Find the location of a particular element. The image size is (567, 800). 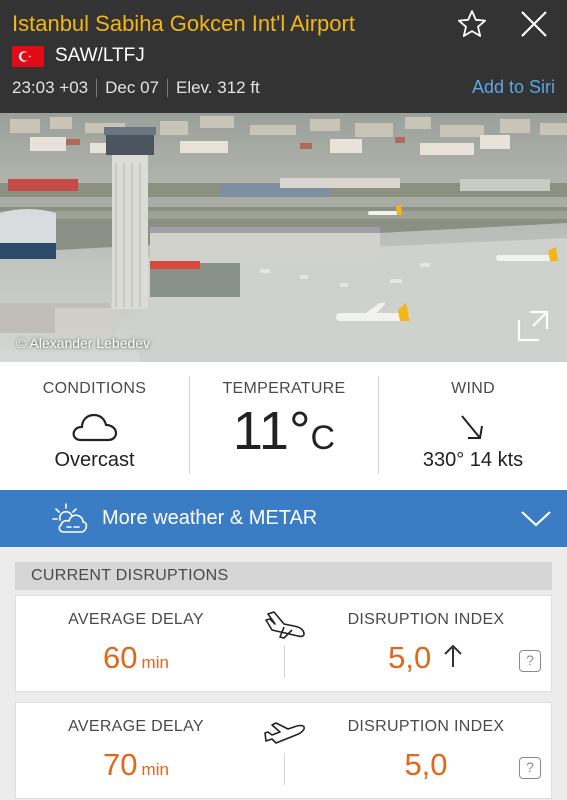

plane-takeoff-icon is located at coordinates (284, 733).